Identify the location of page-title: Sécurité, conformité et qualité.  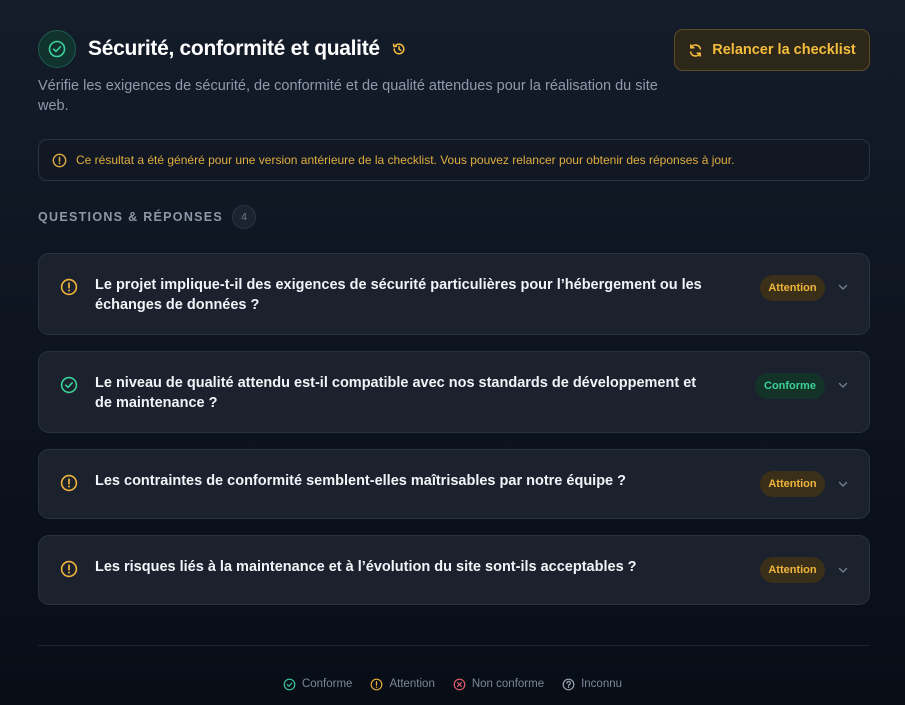
(234, 48).